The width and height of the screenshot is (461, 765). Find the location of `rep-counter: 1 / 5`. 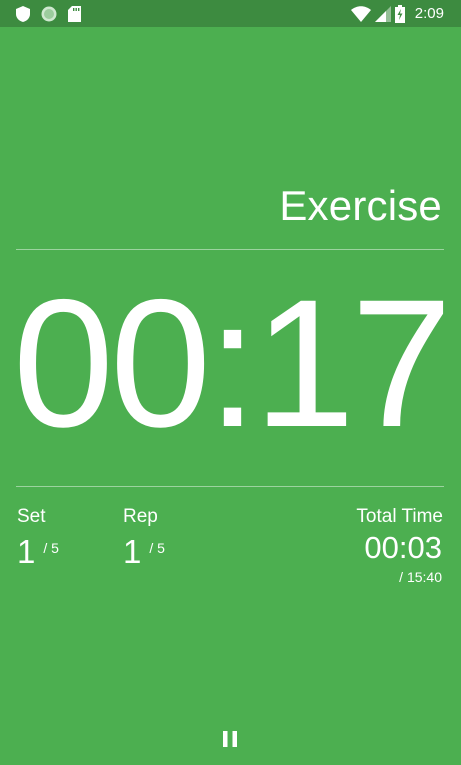

rep-counter: 1 / 5 is located at coordinates (144, 553).